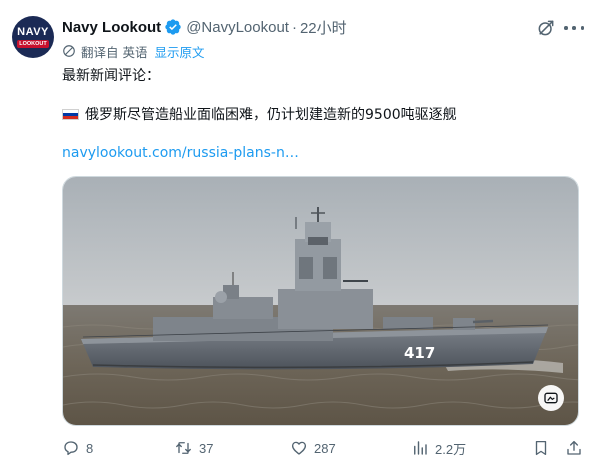  I want to click on reply-count: 8, so click(90, 448).